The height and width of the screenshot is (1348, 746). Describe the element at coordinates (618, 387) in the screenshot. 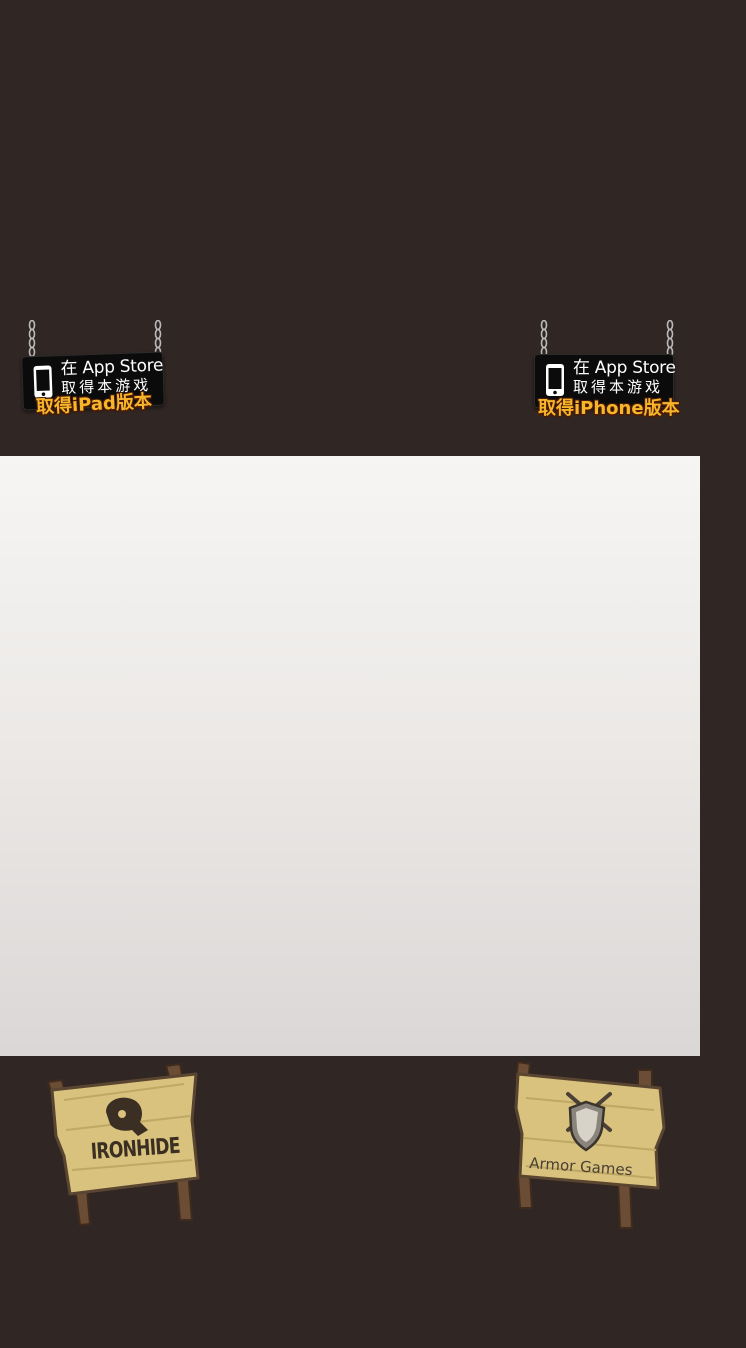

I see `badge-line-get-game: 取得本游戏` at that location.